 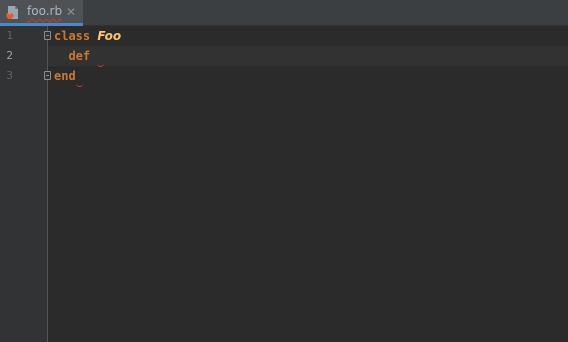 I want to click on code-line-2: def, so click(x=79, y=56).